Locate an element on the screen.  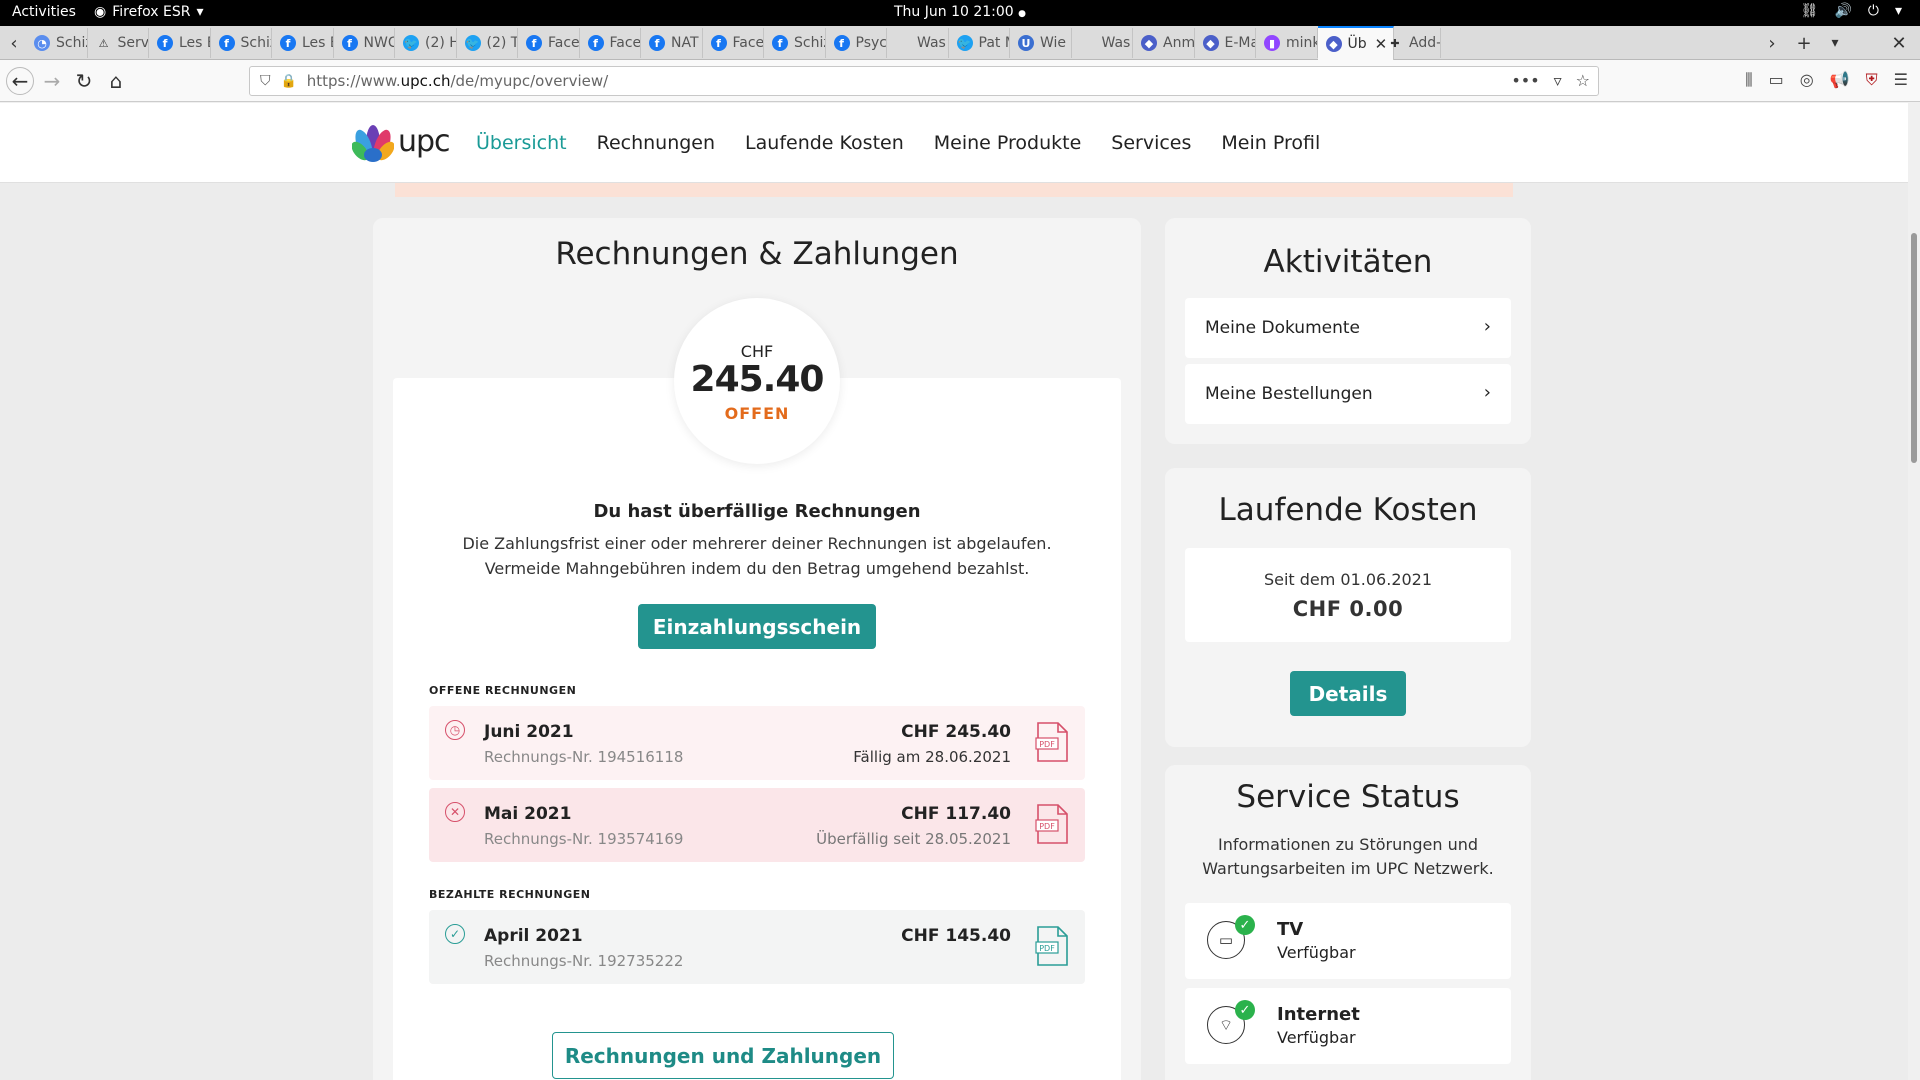
service-state: Verfügbar is located at coordinates (1316, 952).